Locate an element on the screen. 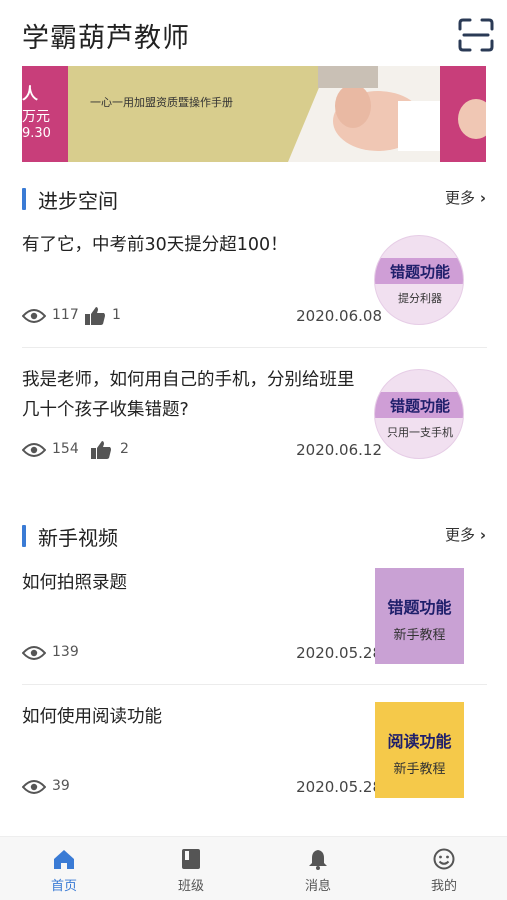 This screenshot has height=900, width=507. article-thumbnail: 错题功能 提分利器 is located at coordinates (419, 280).